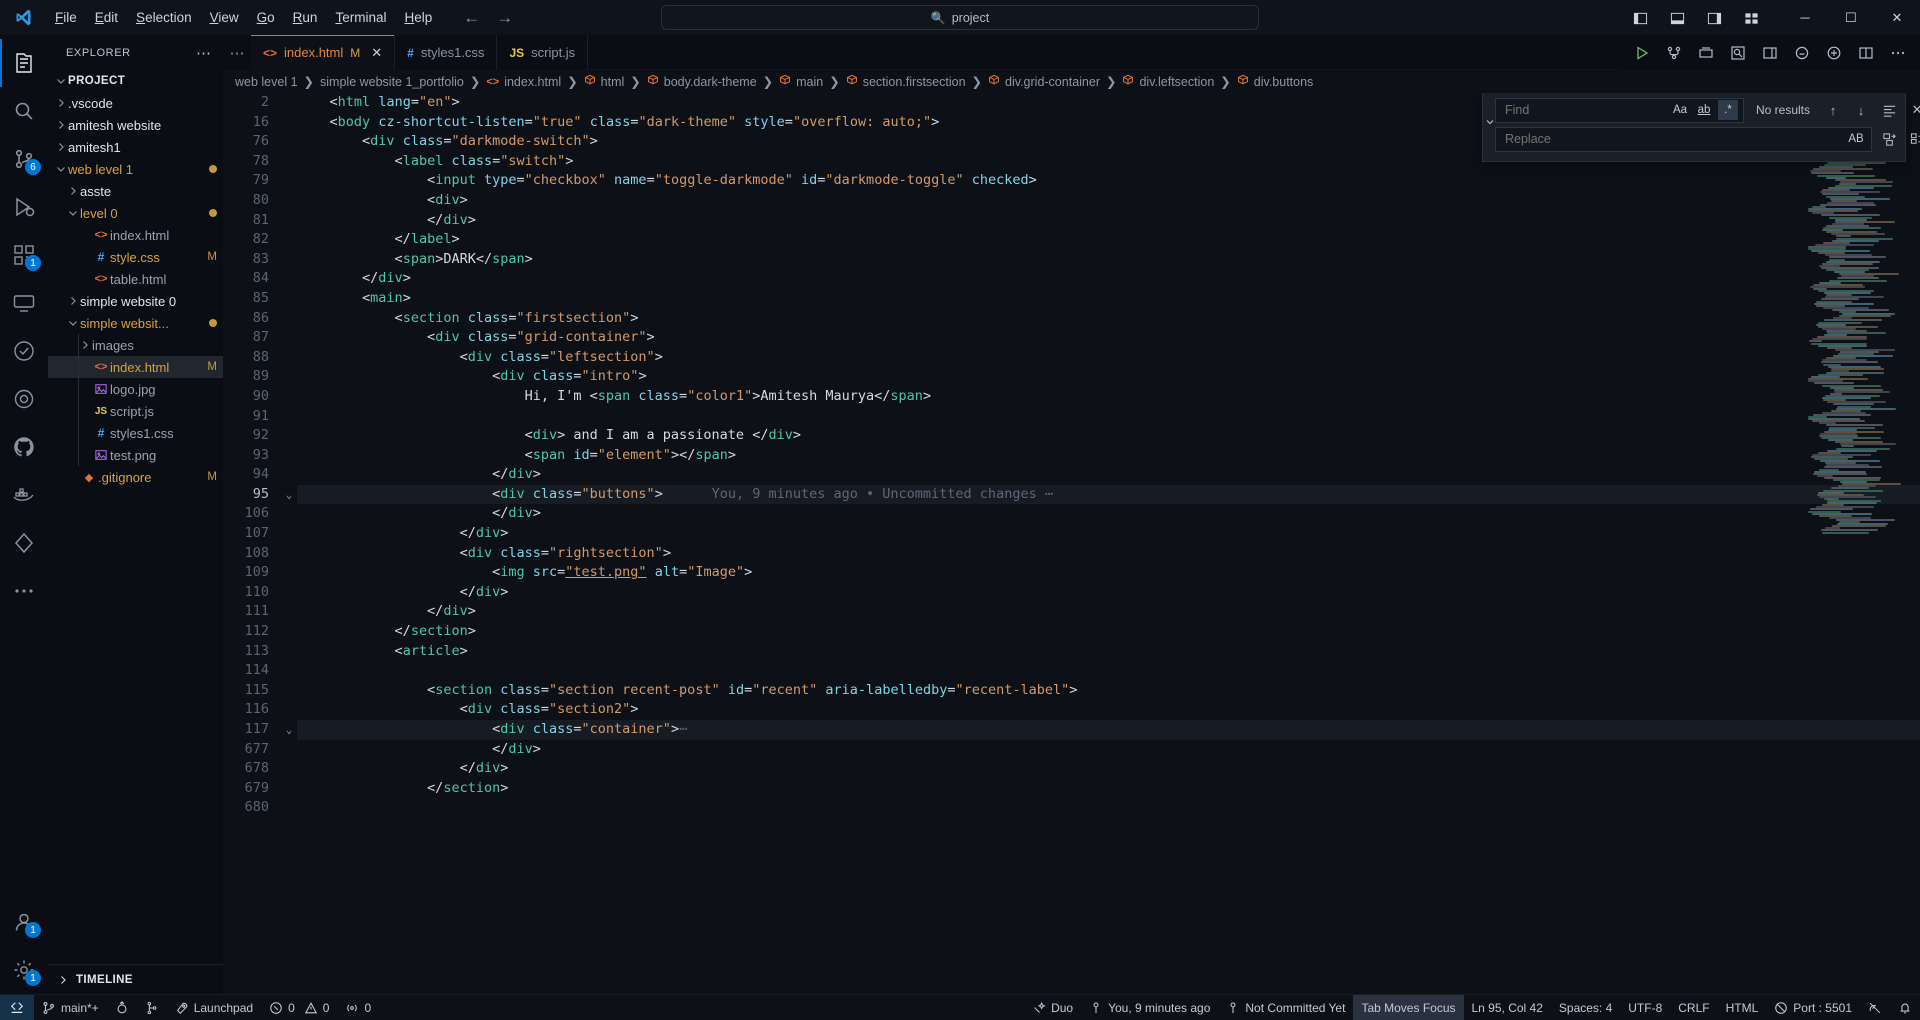 The width and height of the screenshot is (1920, 1020). Describe the element at coordinates (1408, 1007) in the screenshot. I see `status-tab-moves-focus: Tab Moves Focus` at that location.